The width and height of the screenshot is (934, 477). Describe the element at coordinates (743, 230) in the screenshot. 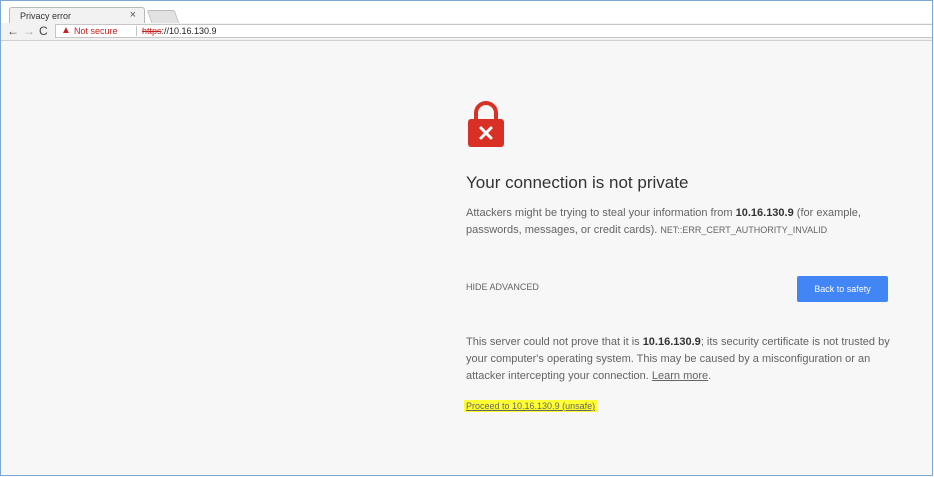

I see `error-code: NET::ERR_CERT_AUTHORITY_INVALID` at that location.